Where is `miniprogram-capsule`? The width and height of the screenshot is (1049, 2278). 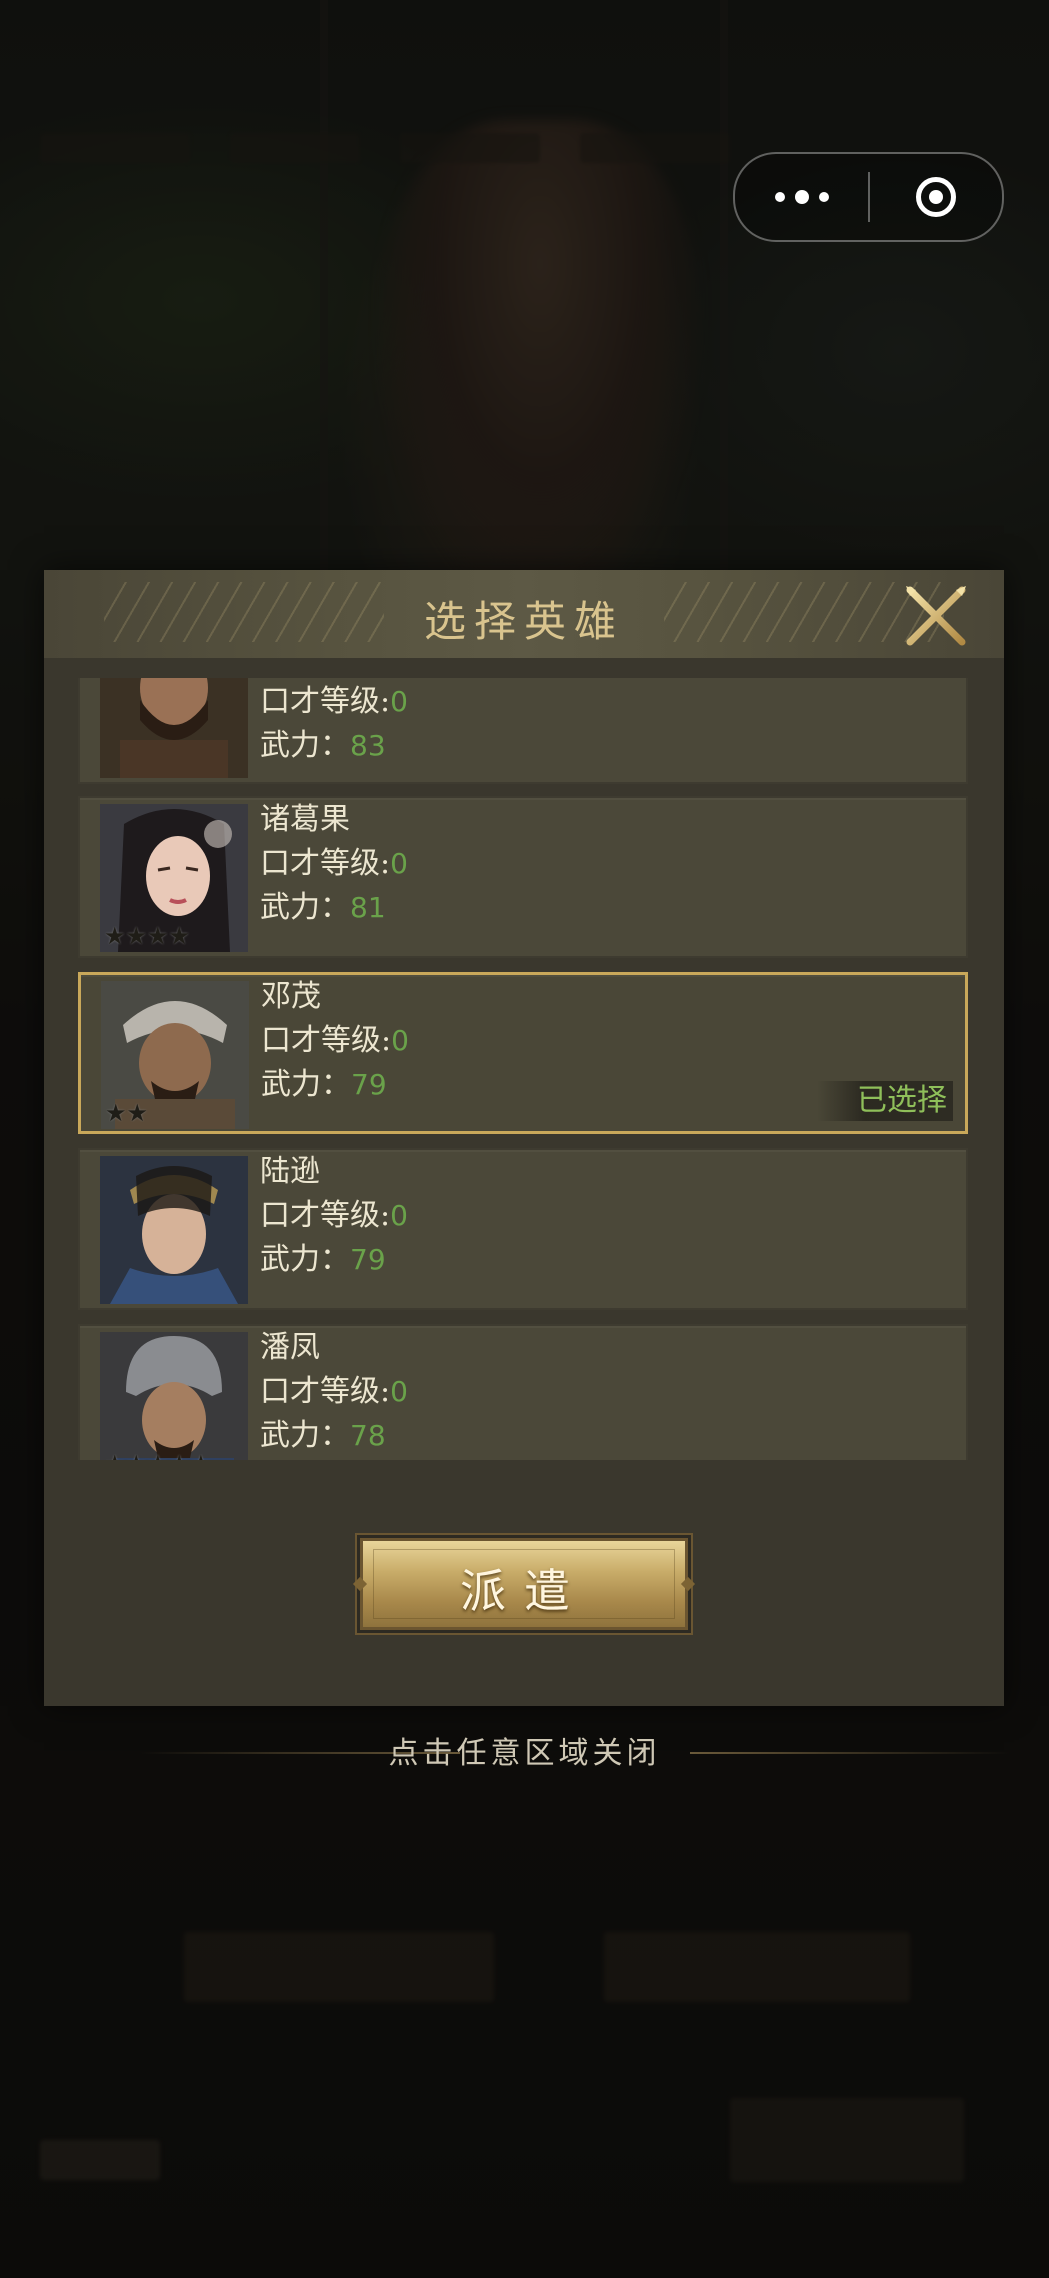 miniprogram-capsule is located at coordinates (868, 197).